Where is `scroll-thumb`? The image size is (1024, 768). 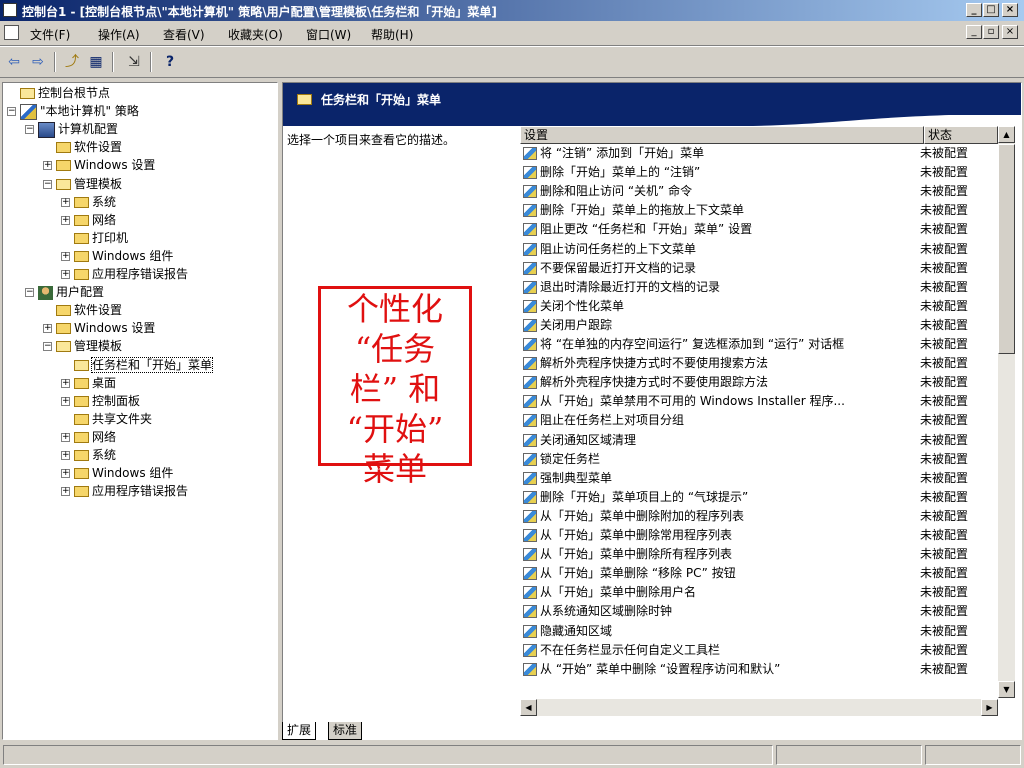 scroll-thumb is located at coordinates (1006, 249).